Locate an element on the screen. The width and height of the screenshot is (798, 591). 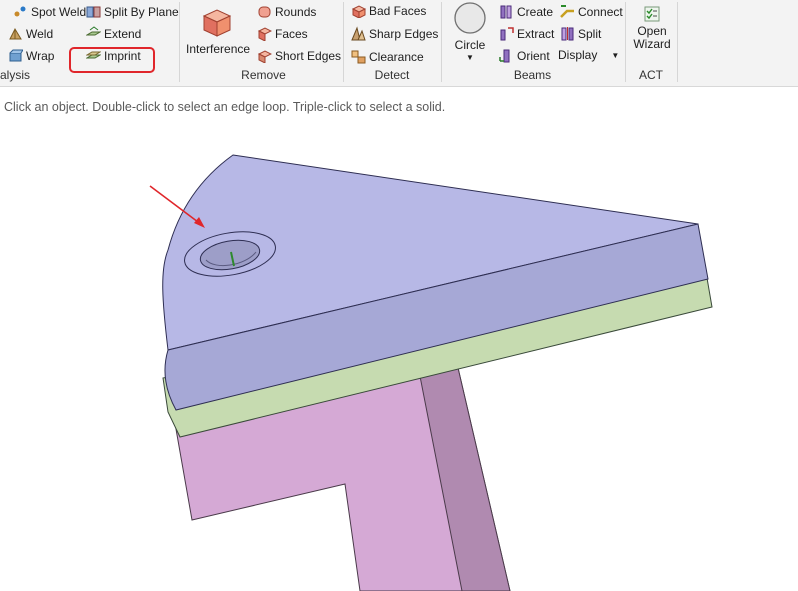
act-group-label: ACT is located at coordinates (651, 75).